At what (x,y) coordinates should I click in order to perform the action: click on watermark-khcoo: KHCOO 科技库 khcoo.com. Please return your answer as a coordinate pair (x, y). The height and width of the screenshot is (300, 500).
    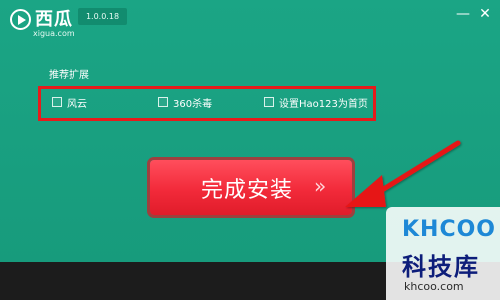
    Looking at the image, I should click on (443, 253).